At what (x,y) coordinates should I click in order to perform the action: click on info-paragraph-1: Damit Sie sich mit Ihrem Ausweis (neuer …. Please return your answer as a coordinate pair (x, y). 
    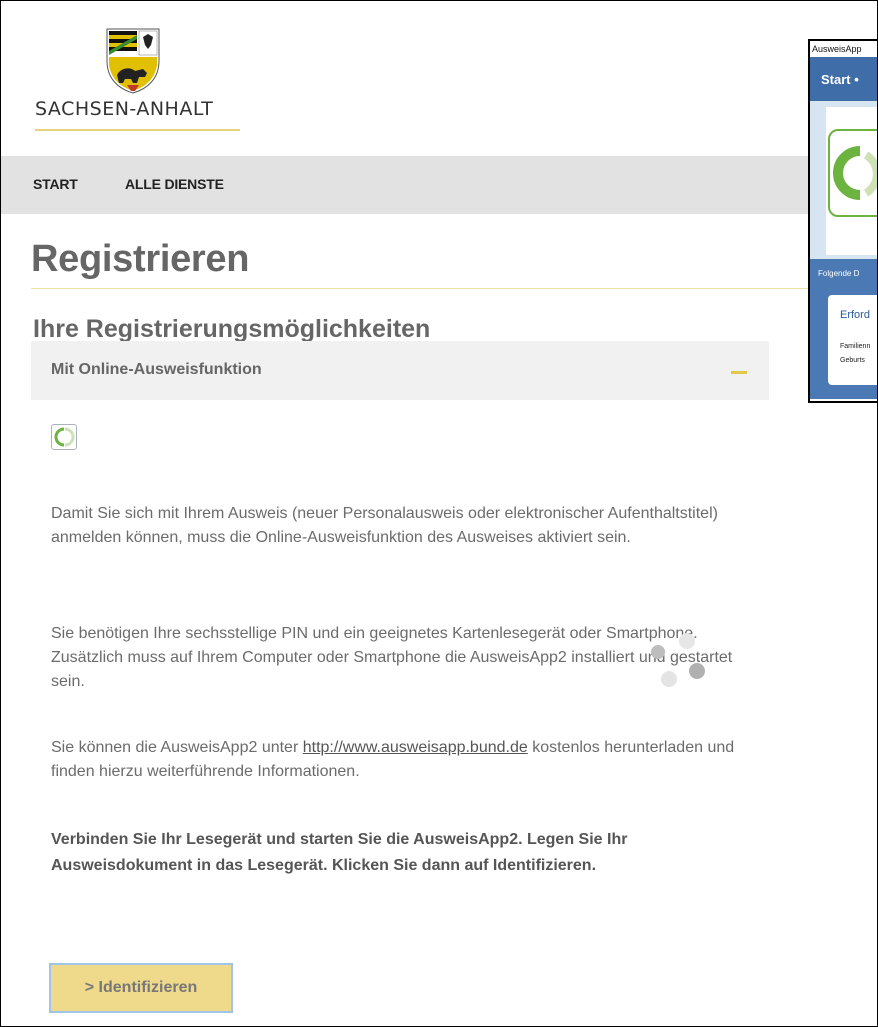
    Looking at the image, I should click on (384, 525).